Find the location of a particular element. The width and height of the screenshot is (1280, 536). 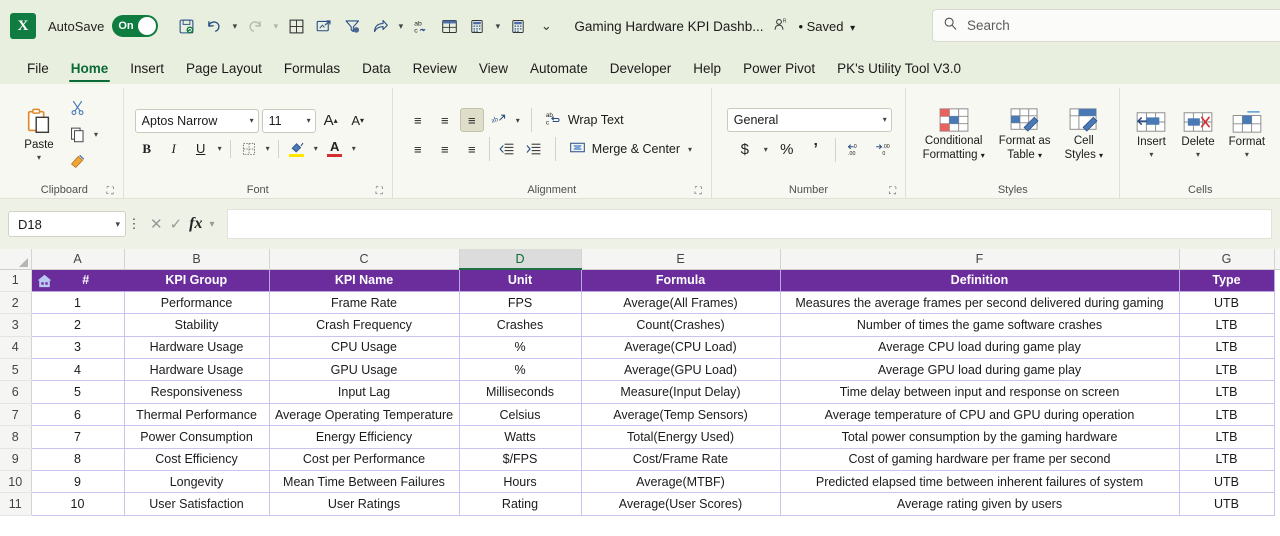

home-icon is located at coordinates (44, 282).